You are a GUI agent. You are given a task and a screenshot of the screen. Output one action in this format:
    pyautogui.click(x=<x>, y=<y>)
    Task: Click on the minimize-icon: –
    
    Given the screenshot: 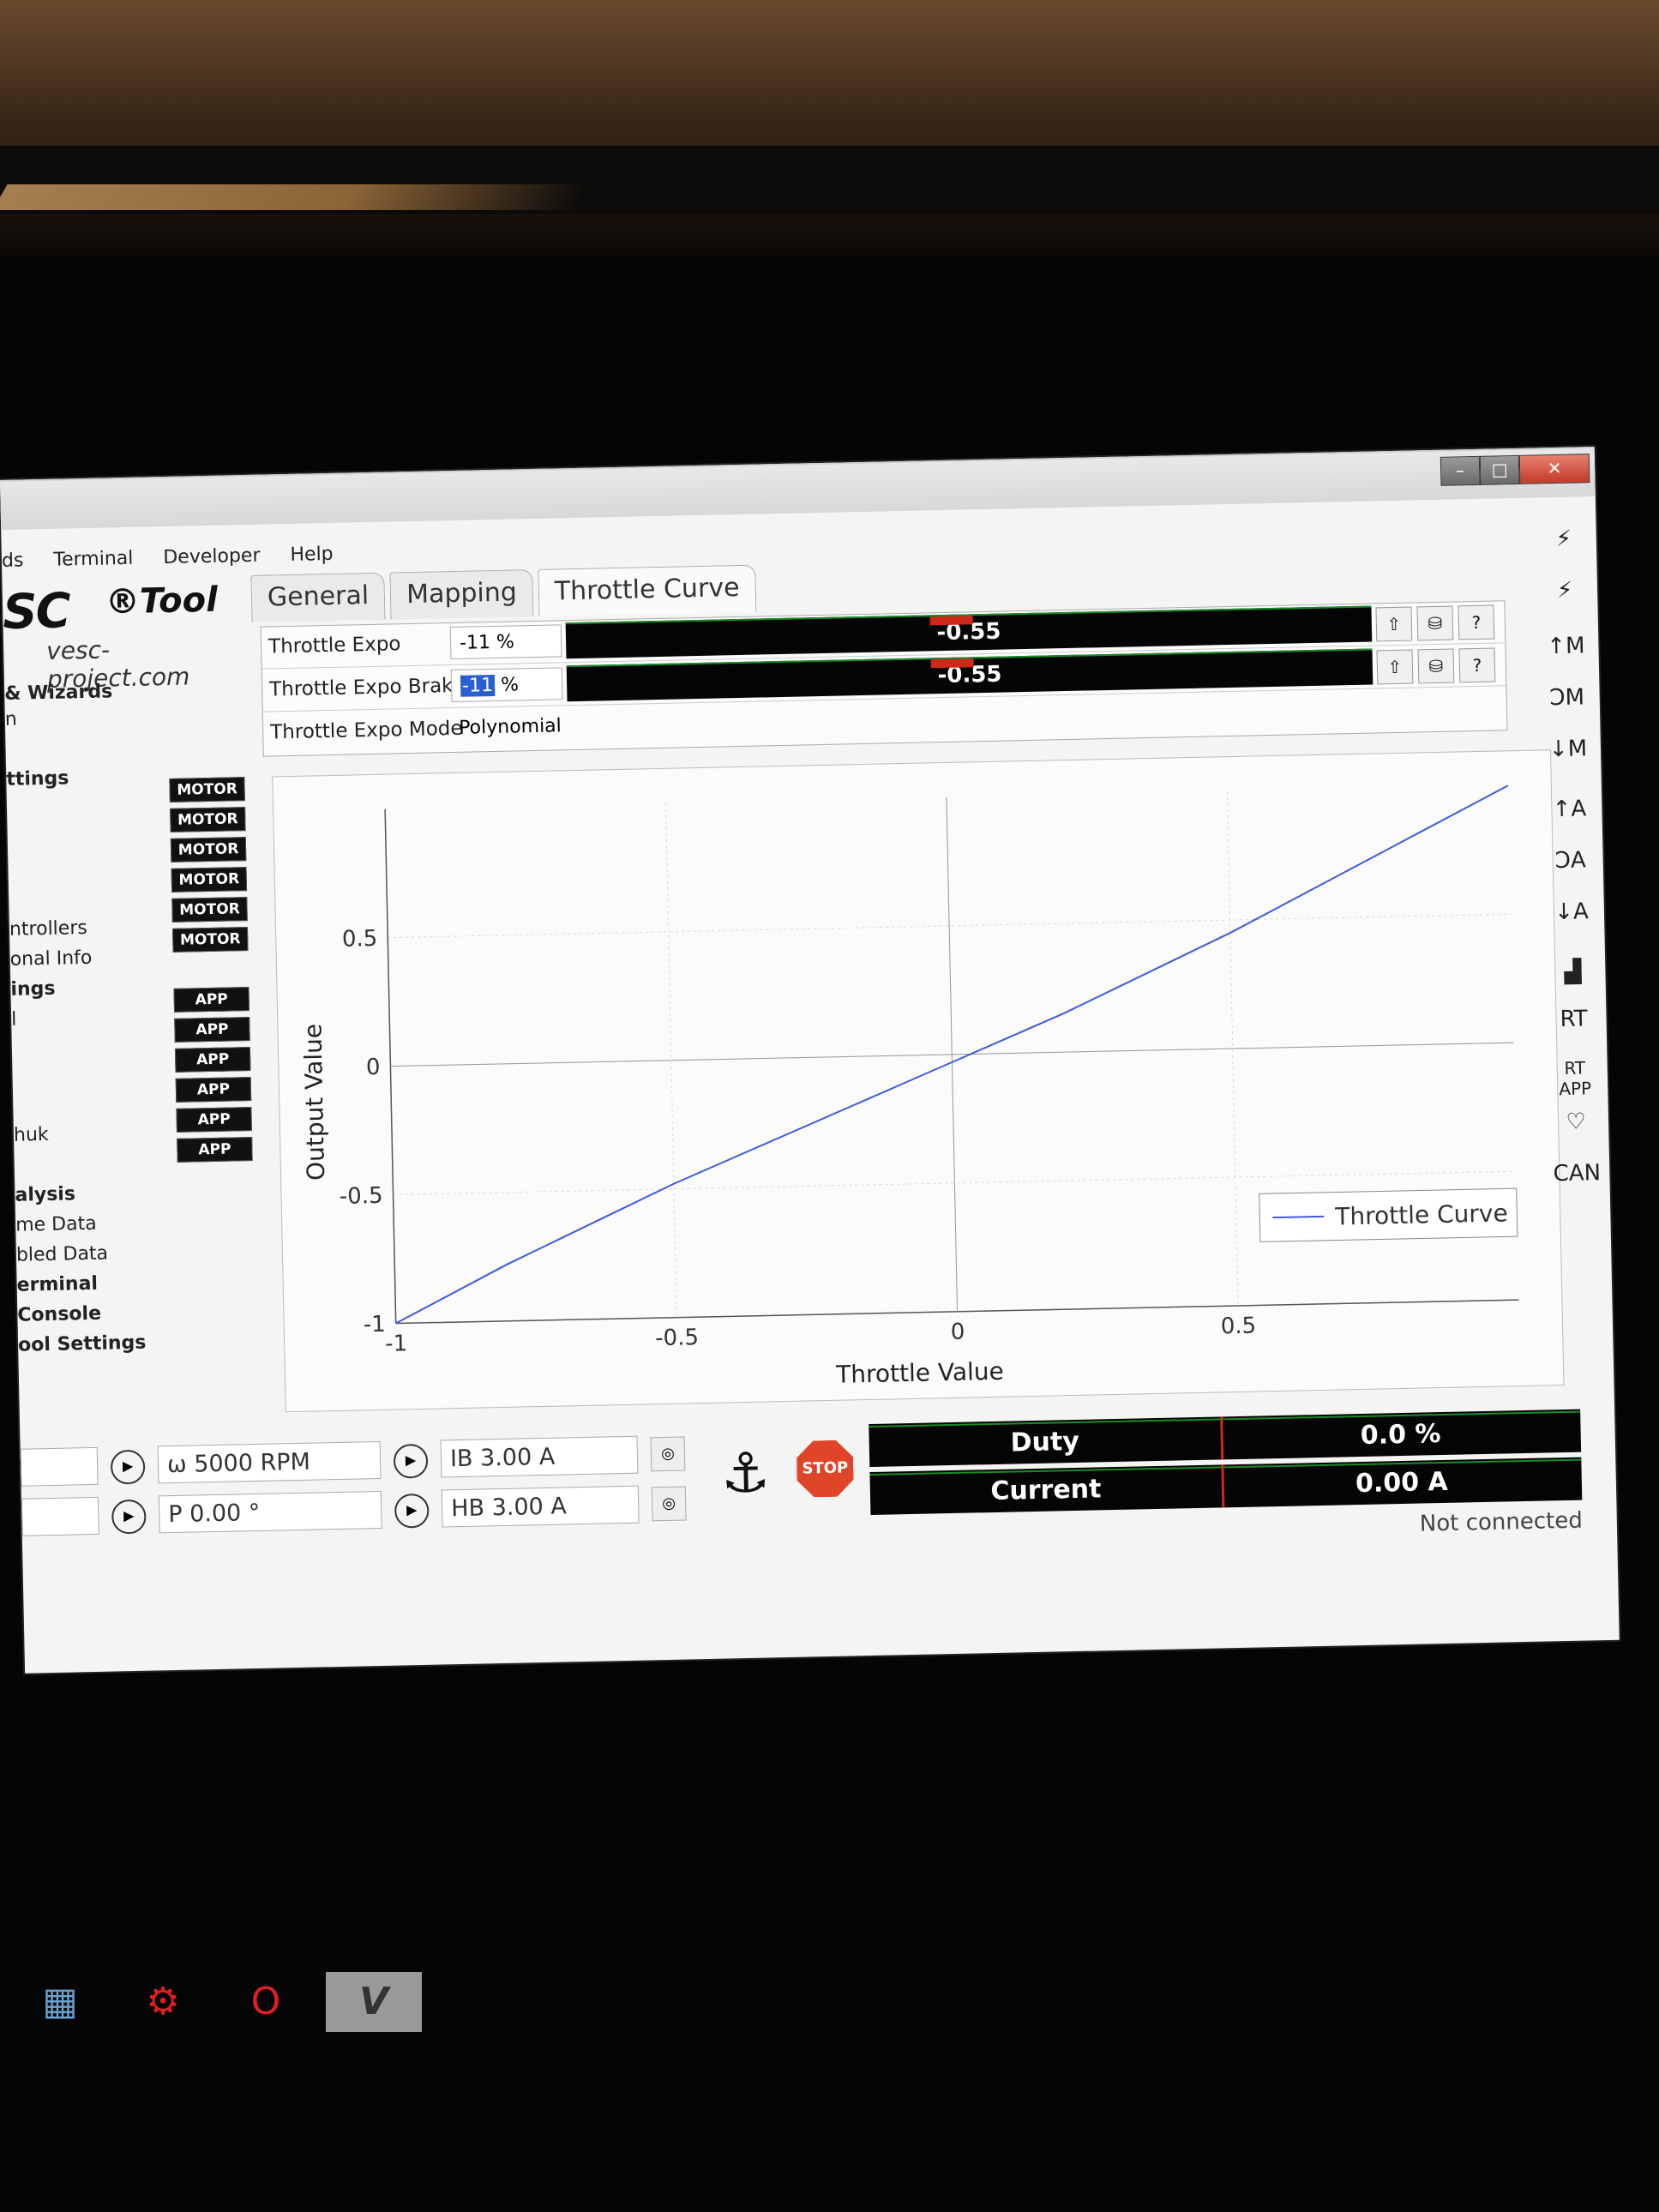 What is the action you would take?
    pyautogui.click(x=1460, y=471)
    